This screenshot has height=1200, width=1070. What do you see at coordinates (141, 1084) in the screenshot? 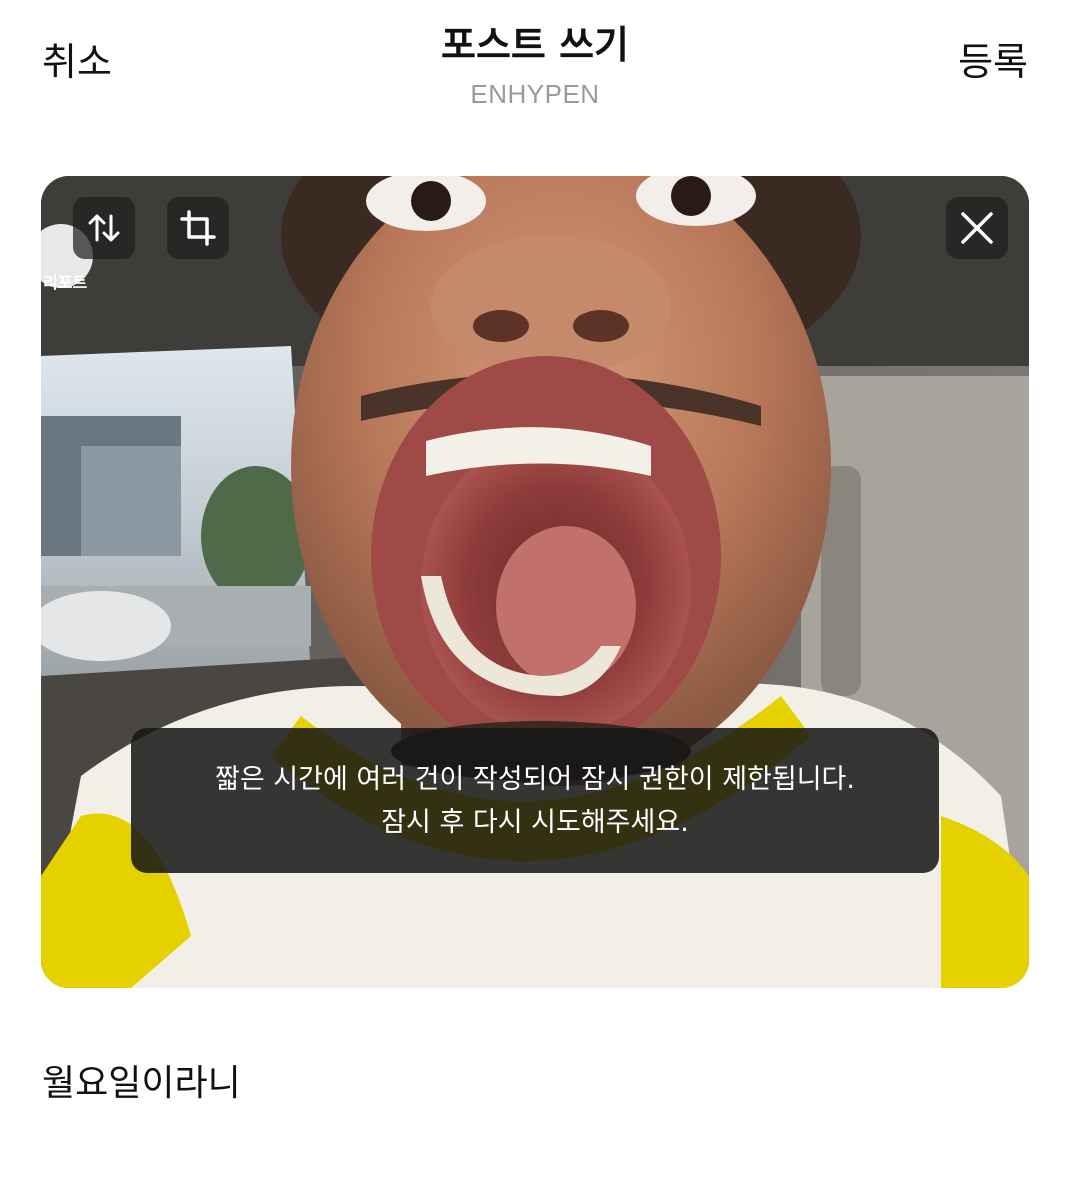
I see `post-body-text: 월요일이라니` at bounding box center [141, 1084].